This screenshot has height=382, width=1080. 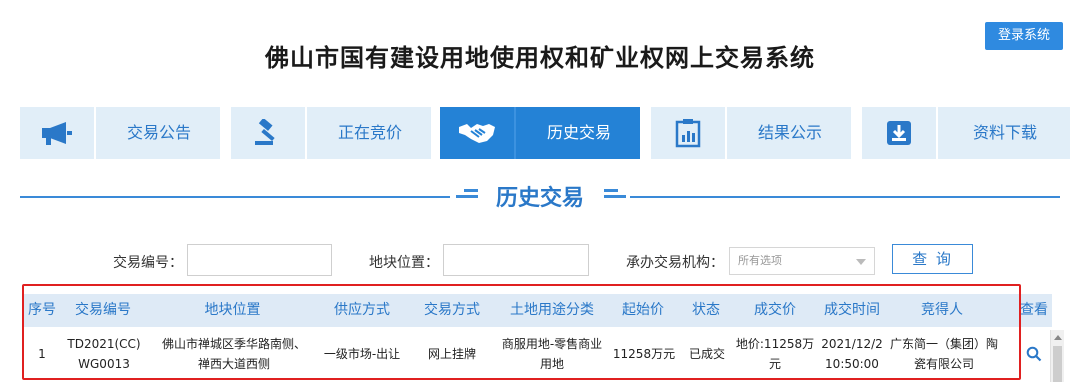 What do you see at coordinates (789, 132) in the screenshot?
I see `nav-label: 结果公示` at bounding box center [789, 132].